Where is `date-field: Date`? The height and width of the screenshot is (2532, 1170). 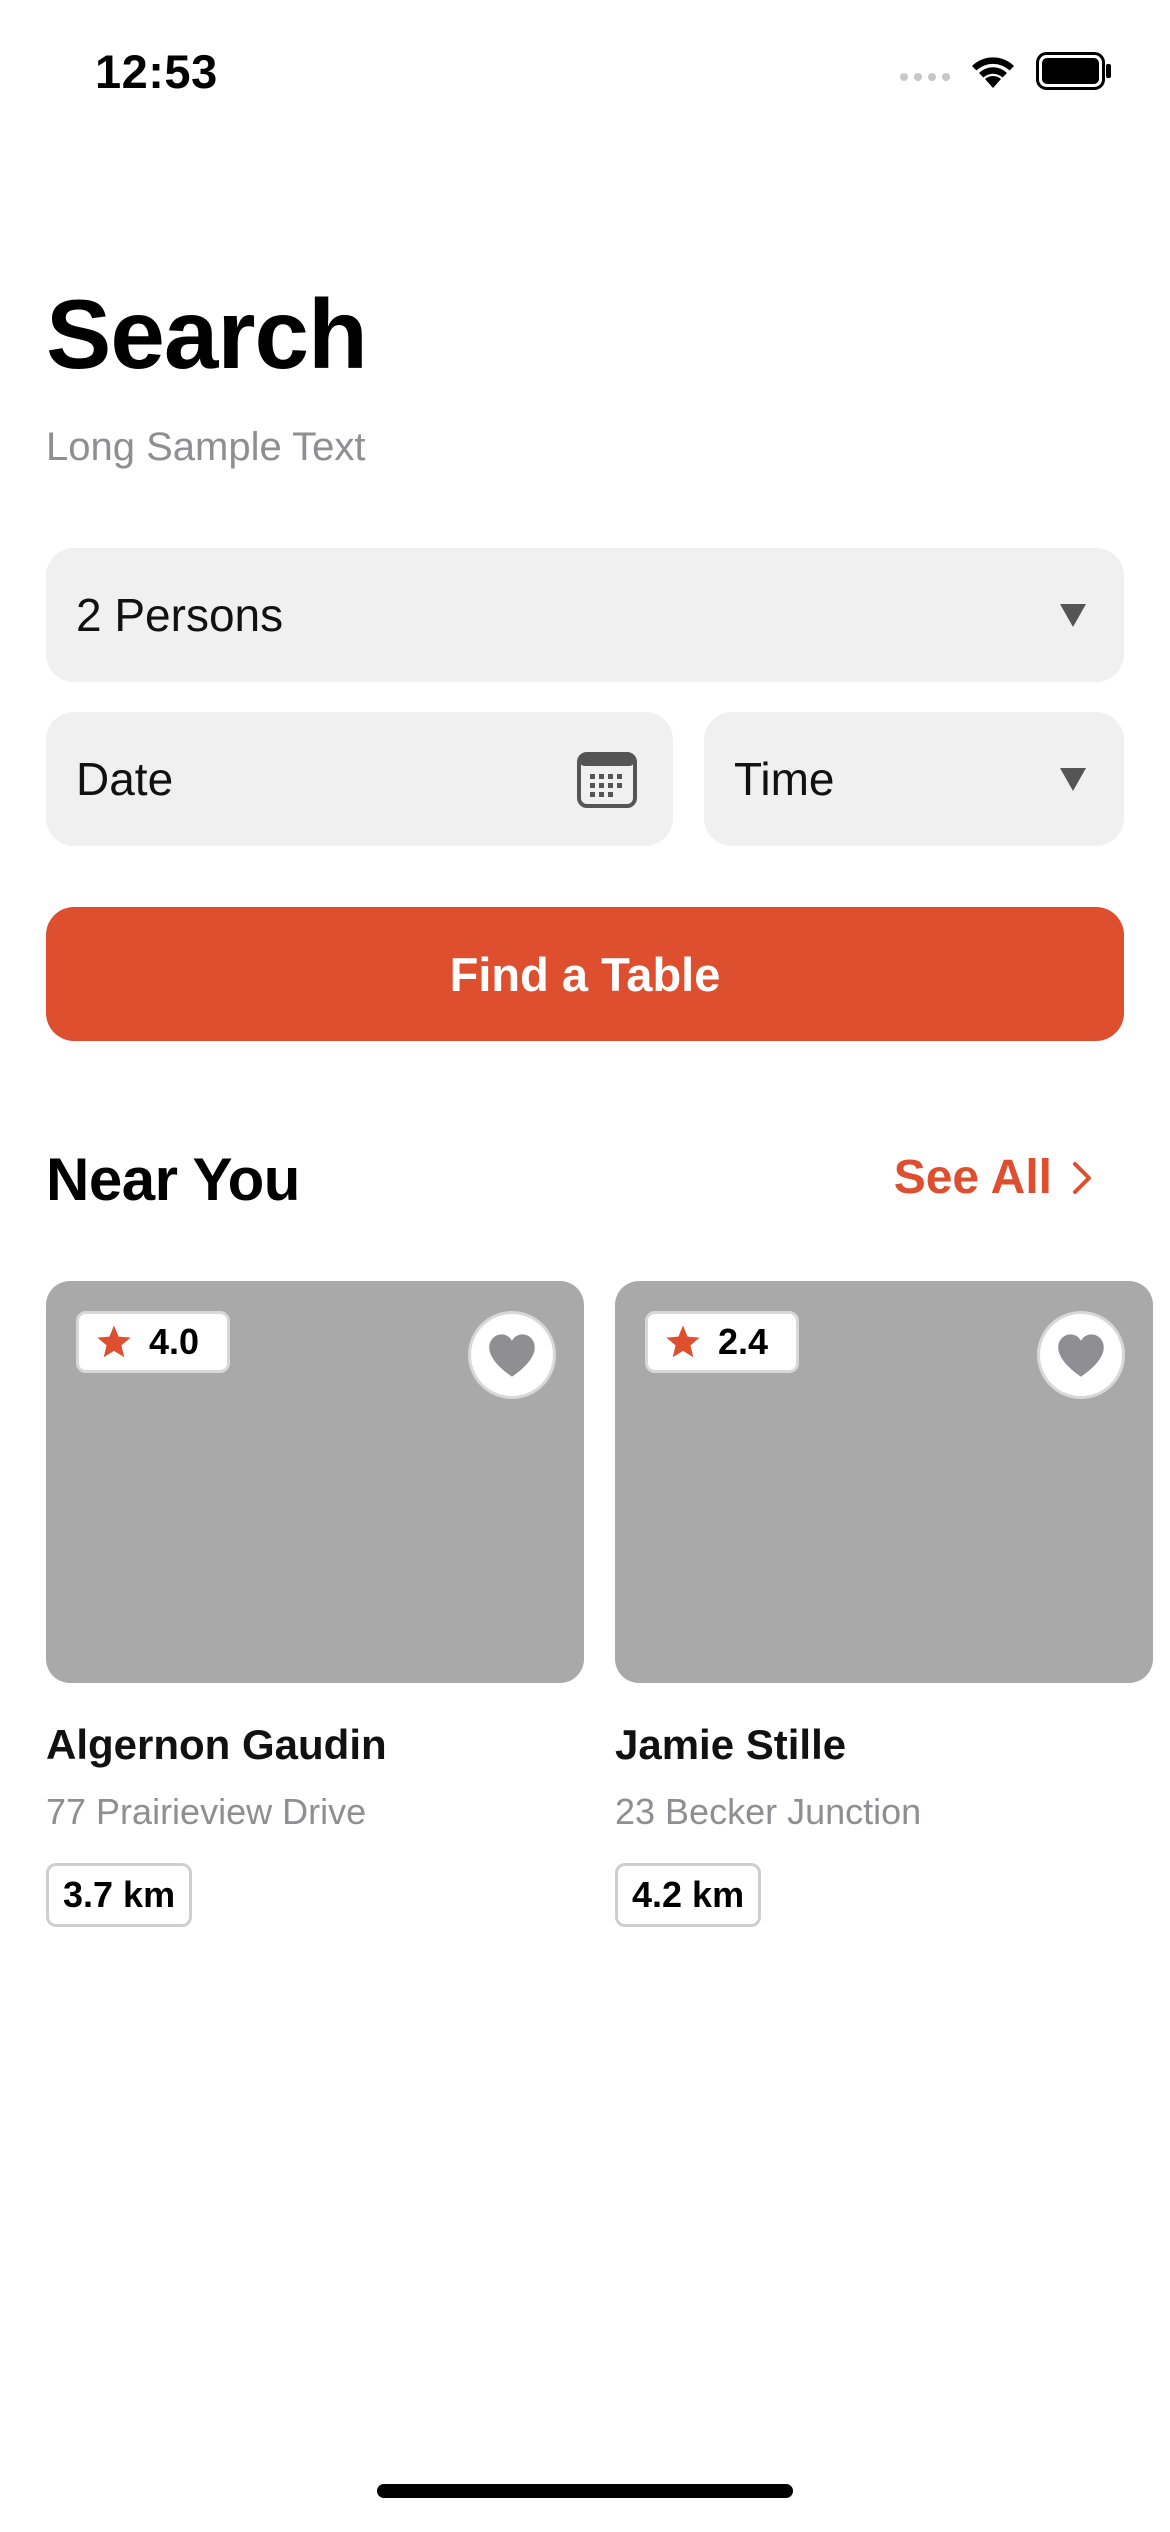 date-field: Date is located at coordinates (359, 779).